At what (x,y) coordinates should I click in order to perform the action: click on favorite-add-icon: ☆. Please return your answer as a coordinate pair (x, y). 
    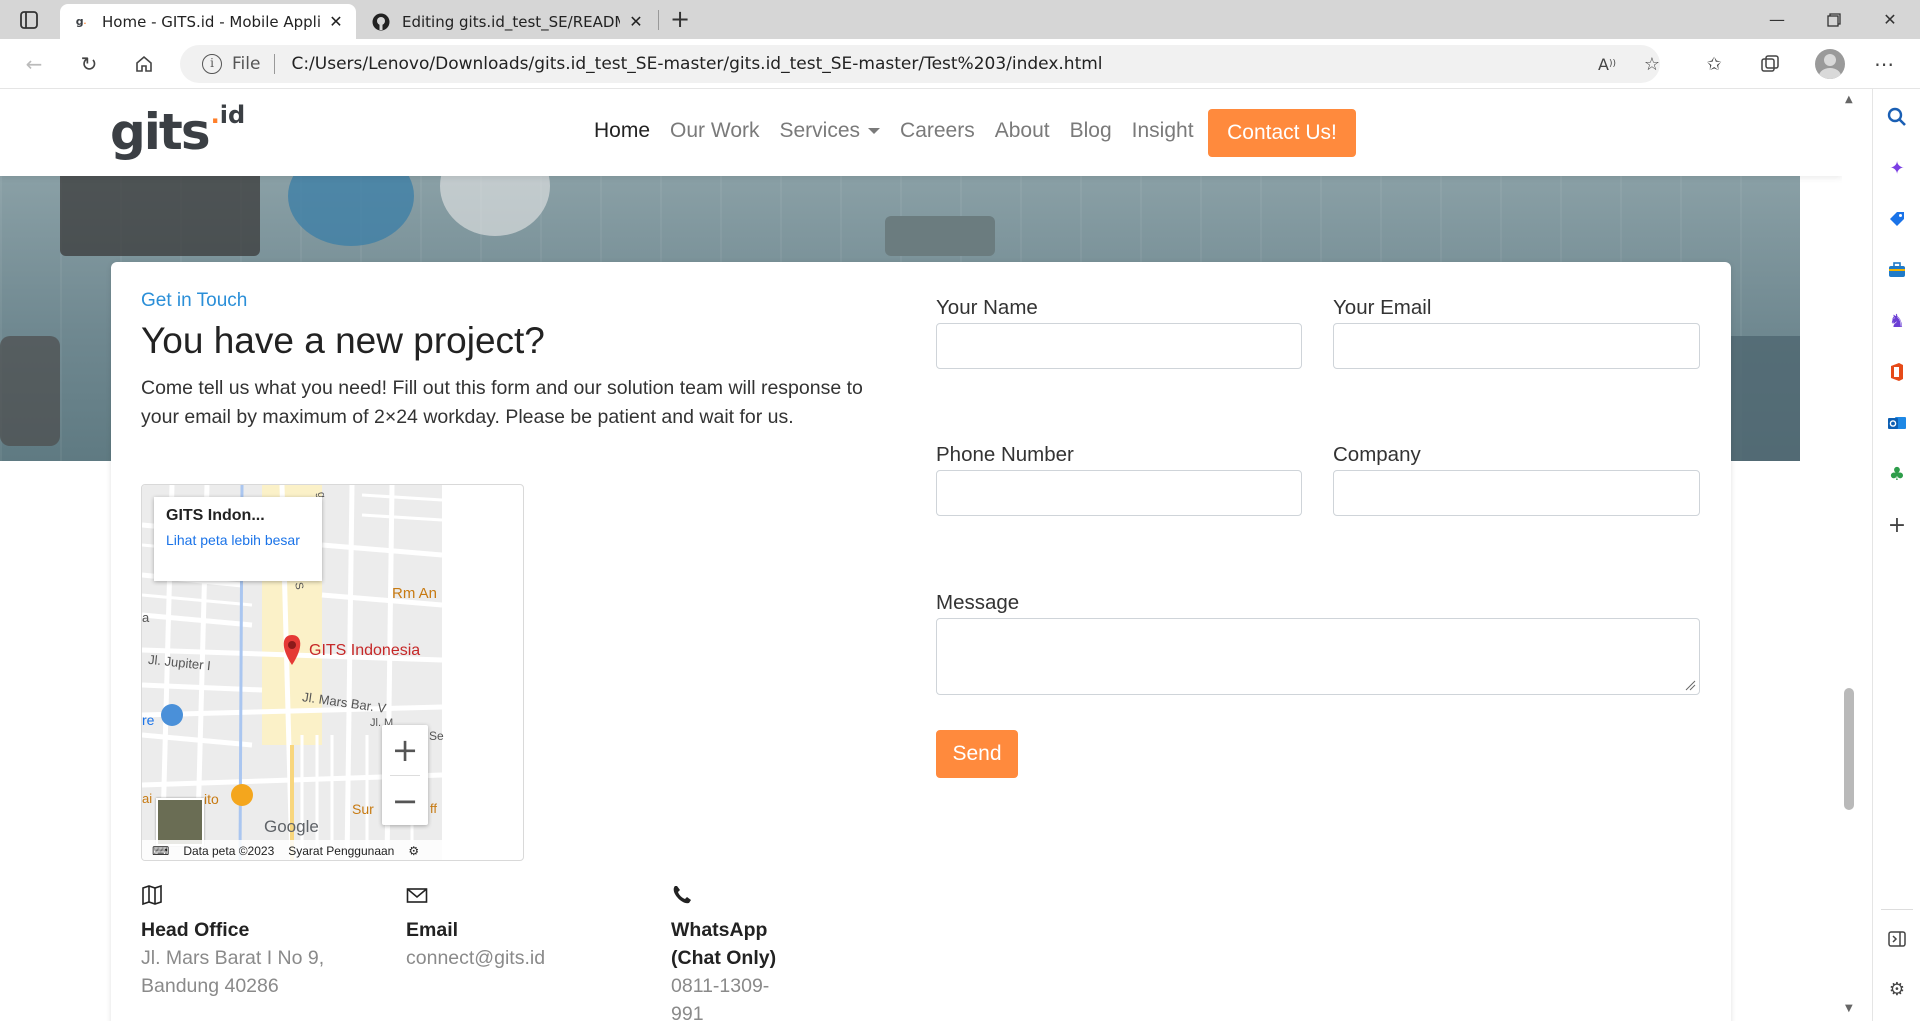
    Looking at the image, I should click on (1652, 64).